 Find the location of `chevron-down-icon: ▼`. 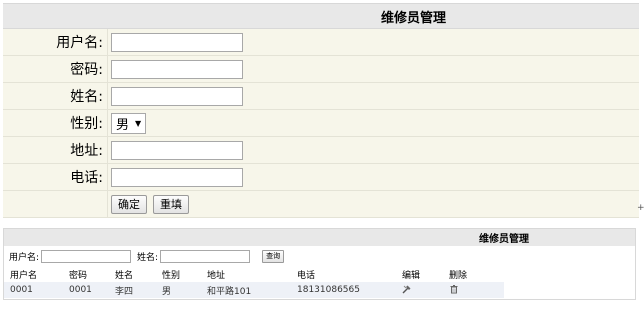

chevron-down-icon: ▼ is located at coordinates (138, 123).